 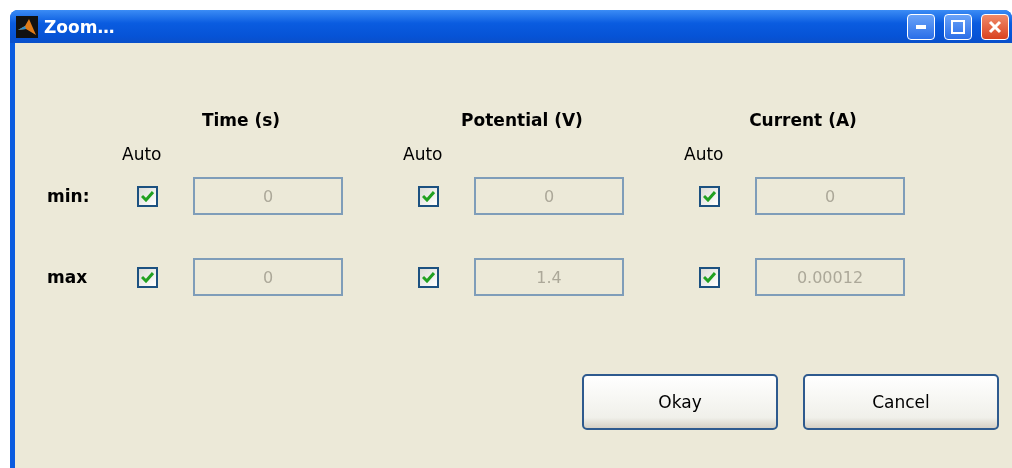 I want to click on column-heading: Potential (V), so click(x=522, y=120).